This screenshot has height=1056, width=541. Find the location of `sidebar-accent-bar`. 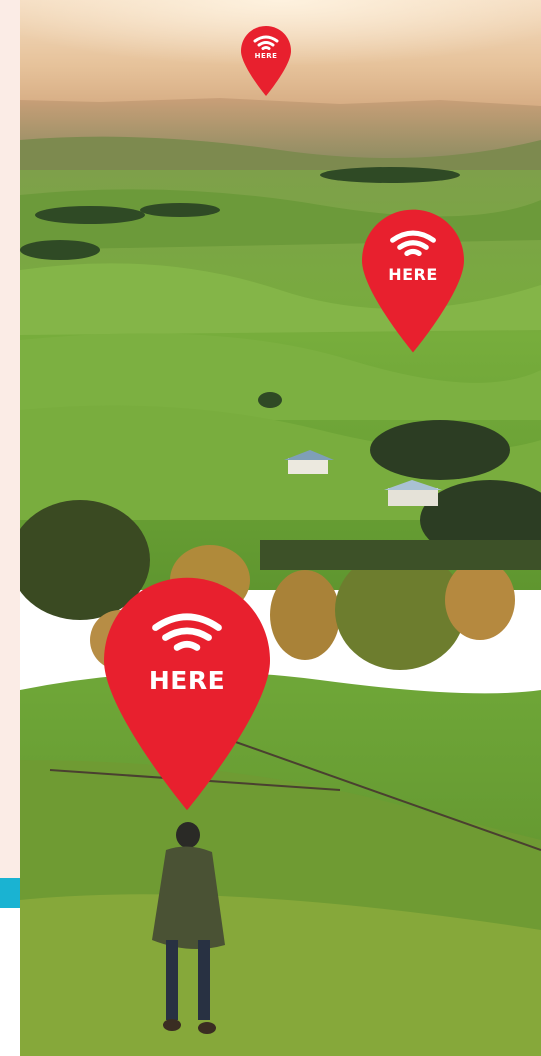

sidebar-accent-bar is located at coordinates (10, 893).